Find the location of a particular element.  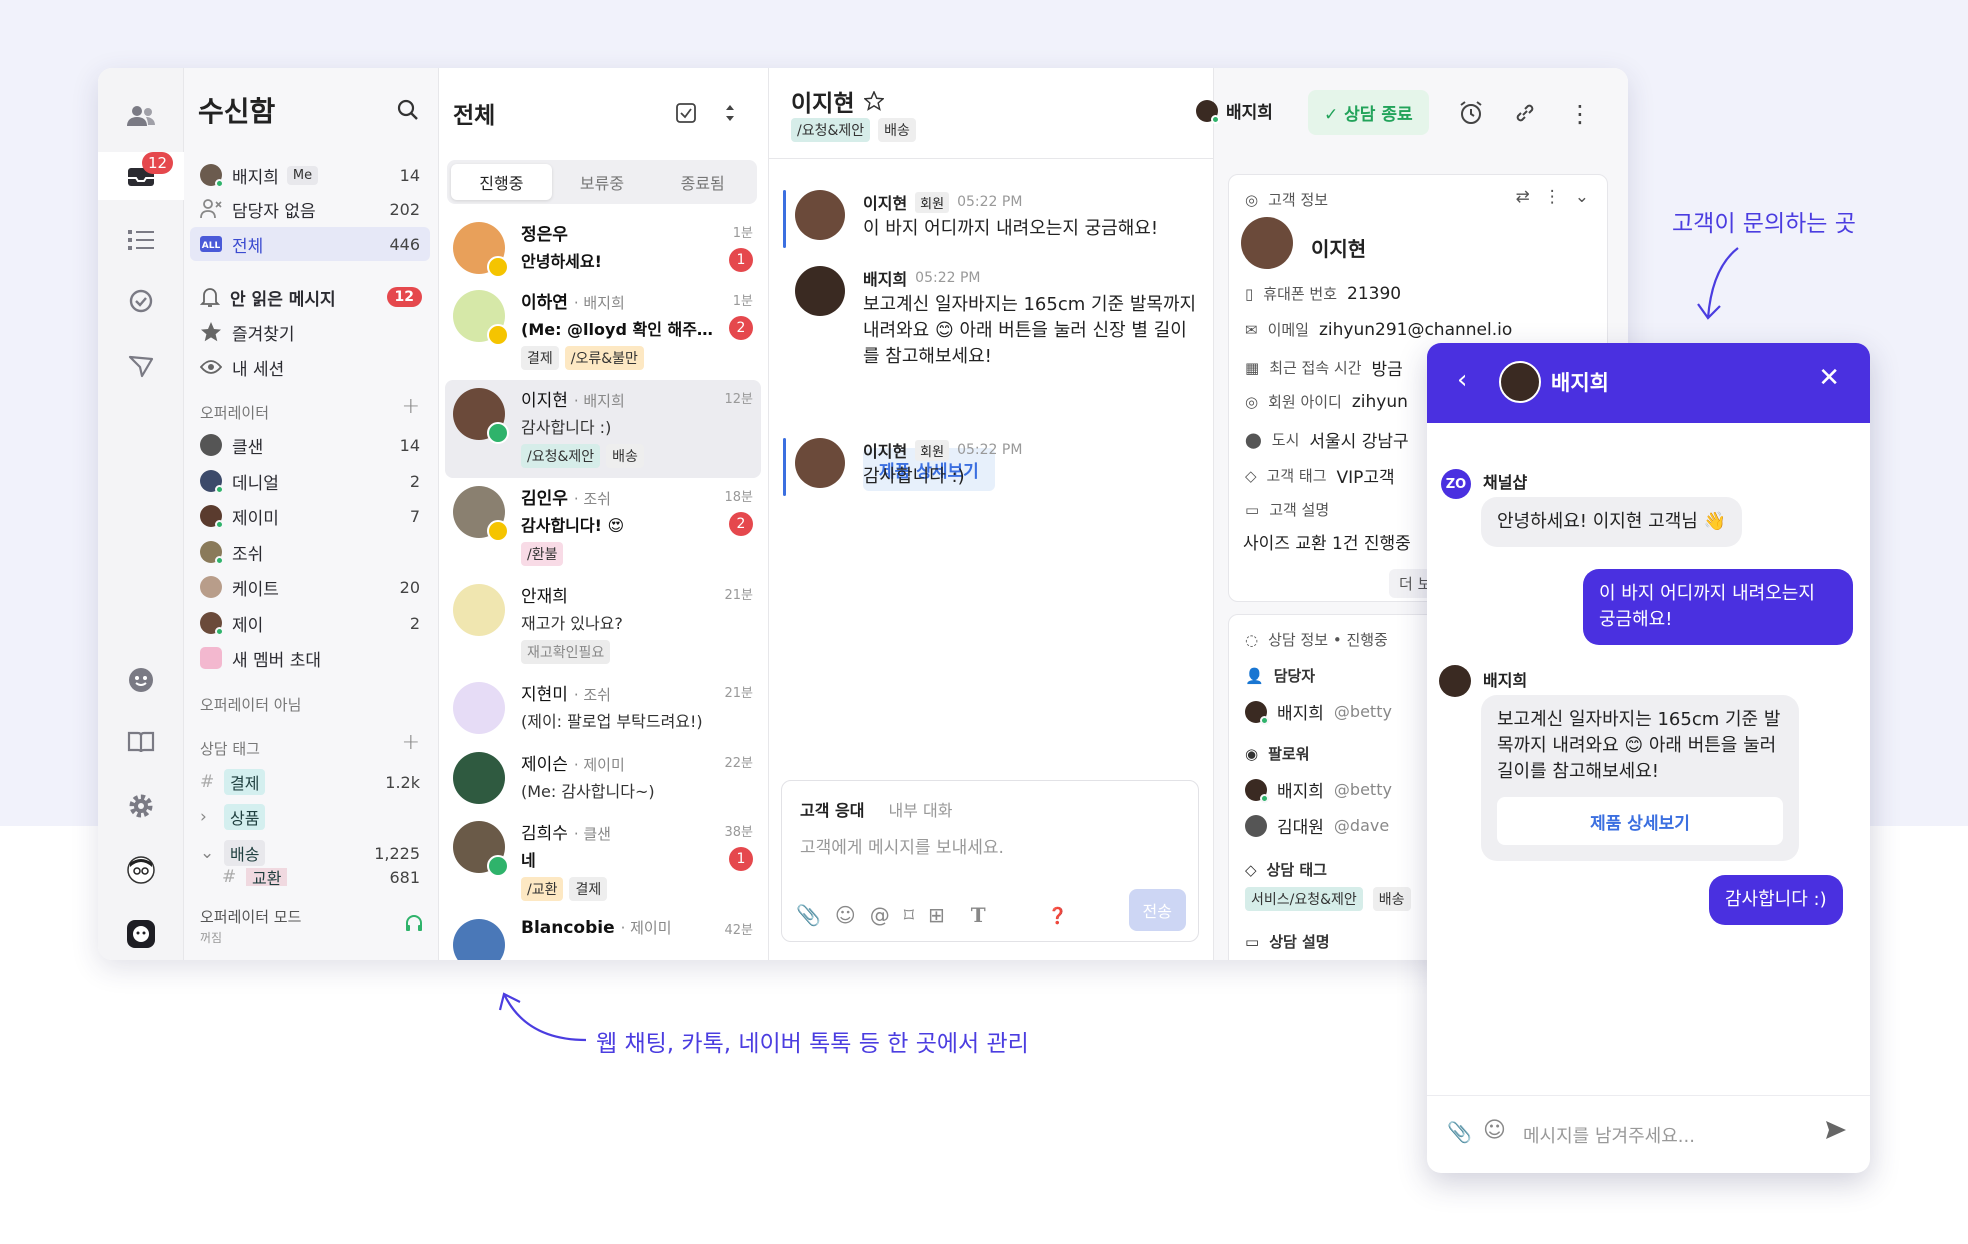

field-value: 21390 is located at coordinates (1374, 293).